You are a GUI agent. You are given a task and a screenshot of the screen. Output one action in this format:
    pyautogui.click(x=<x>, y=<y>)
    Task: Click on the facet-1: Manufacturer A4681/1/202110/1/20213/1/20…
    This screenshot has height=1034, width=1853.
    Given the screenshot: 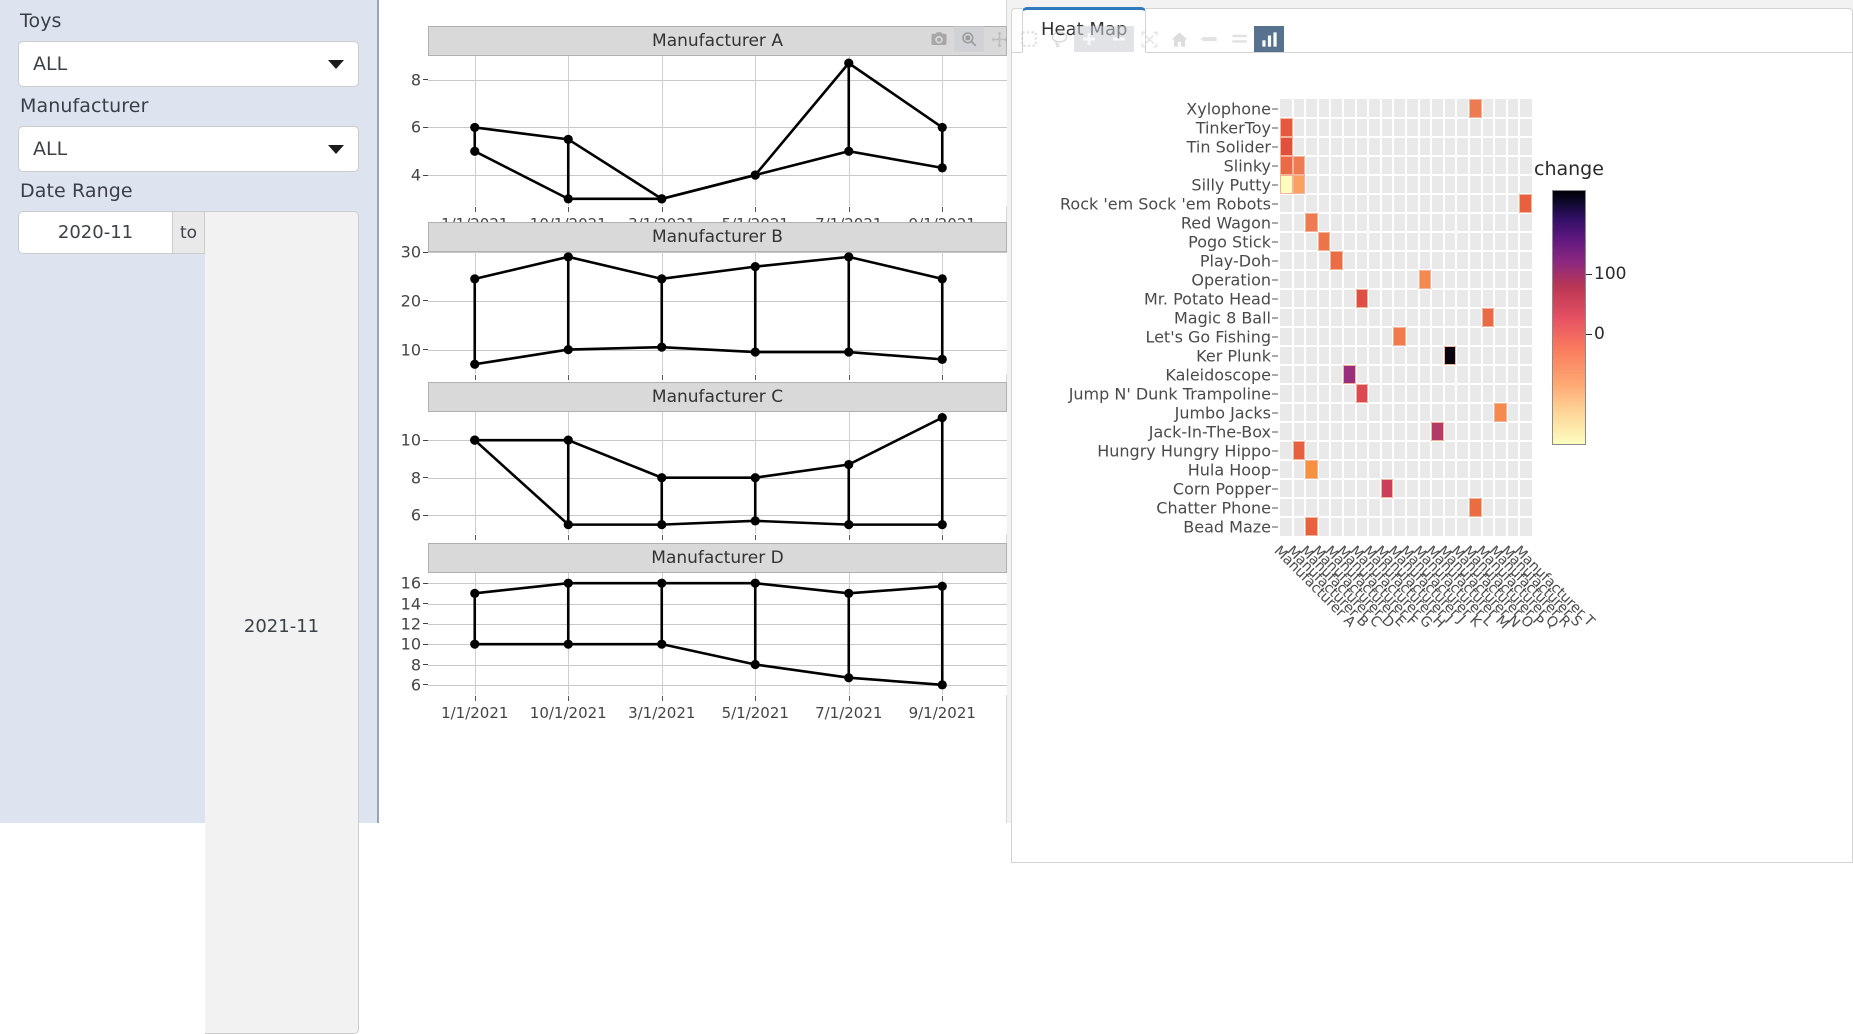 What is the action you would take?
    pyautogui.click(x=693, y=130)
    